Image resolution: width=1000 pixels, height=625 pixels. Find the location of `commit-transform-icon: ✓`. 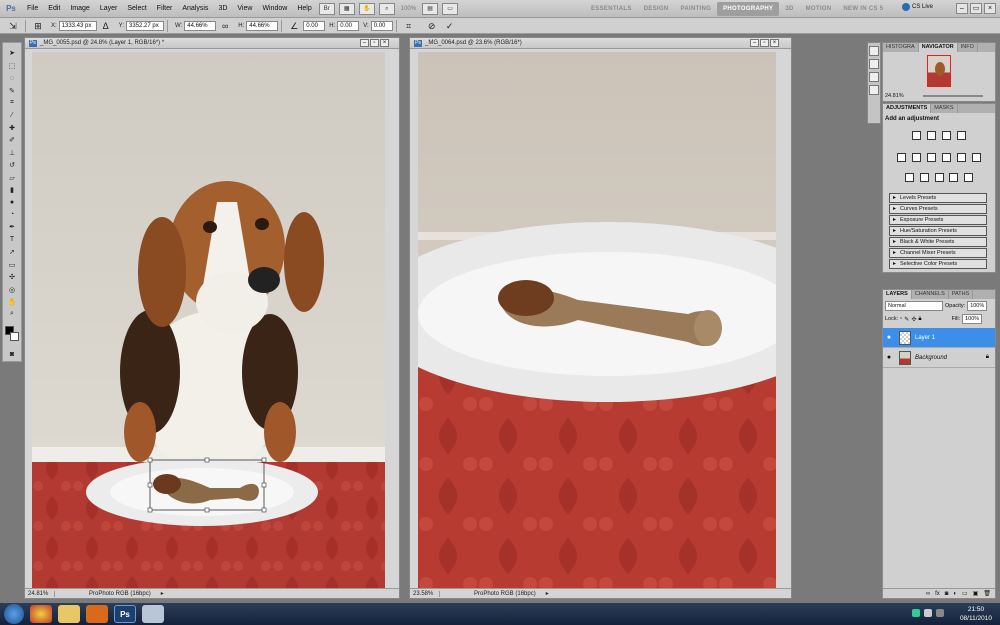

commit-transform-icon: ✓ is located at coordinates (450, 26).